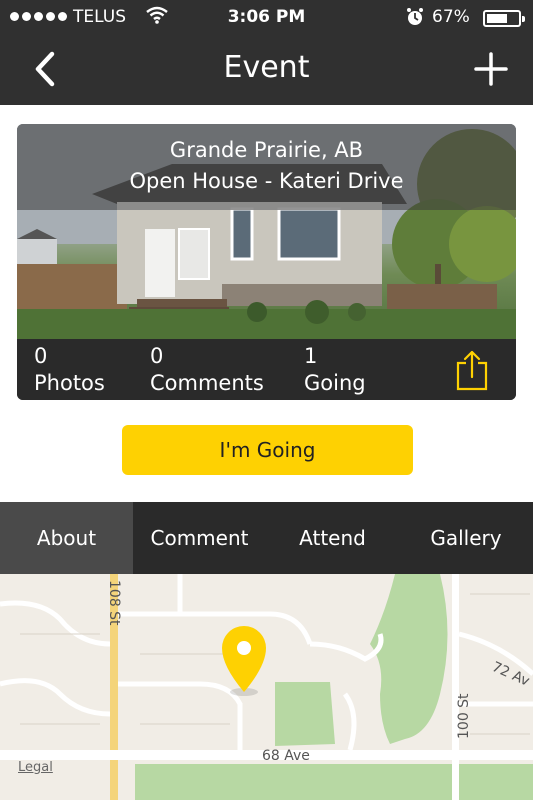  I want to click on stat-going-label: Going, so click(335, 383).